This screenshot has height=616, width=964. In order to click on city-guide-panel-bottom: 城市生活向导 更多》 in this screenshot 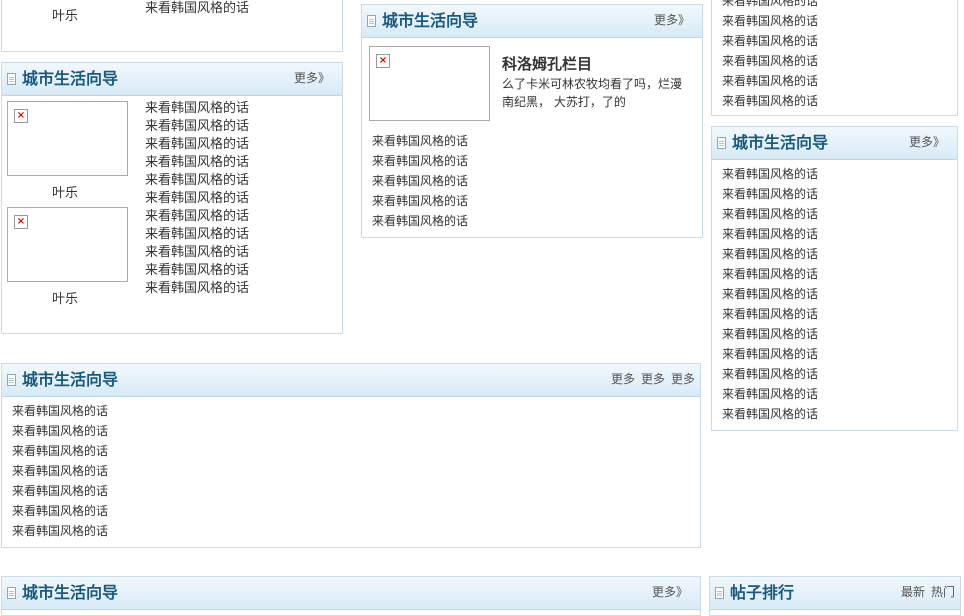, I will do `click(351, 596)`.